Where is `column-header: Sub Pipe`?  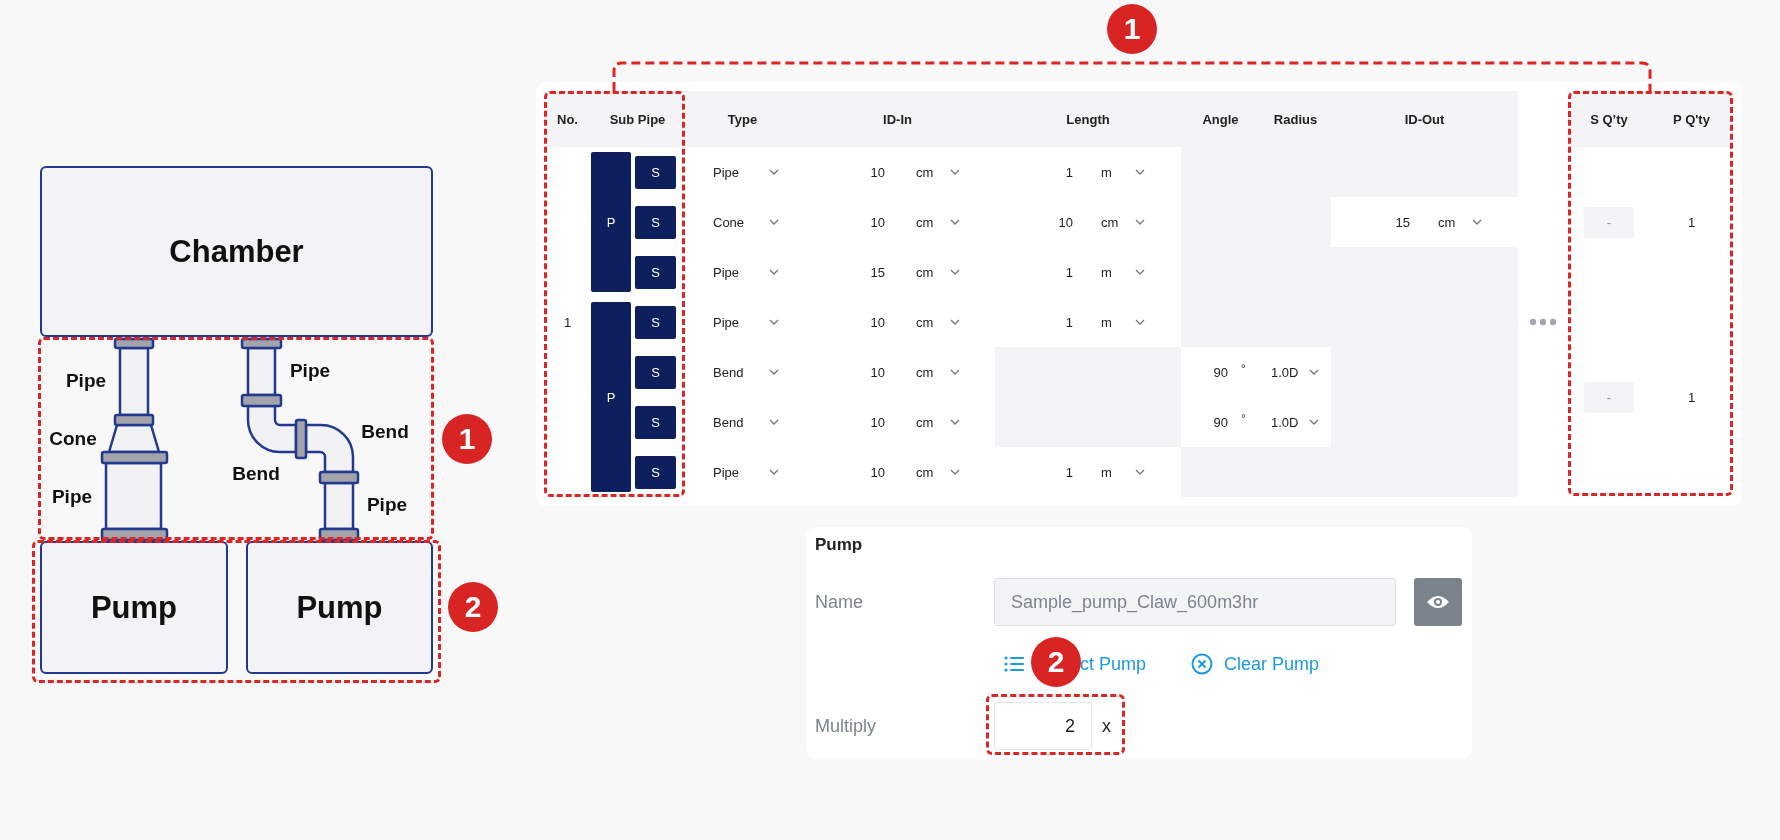
column-header: Sub Pipe is located at coordinates (637, 119).